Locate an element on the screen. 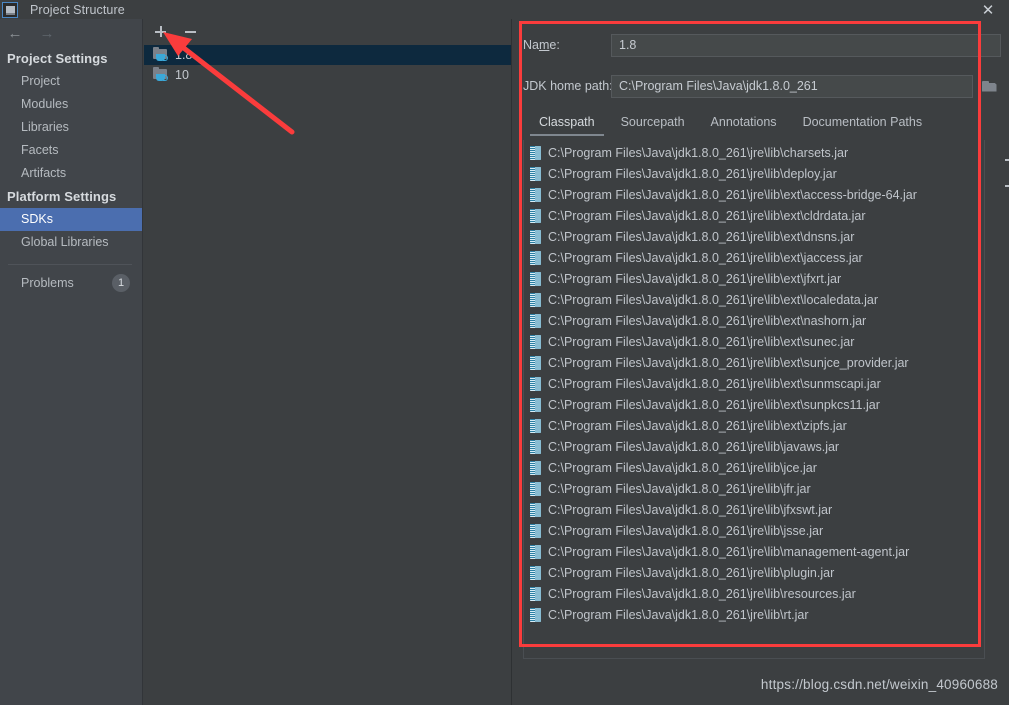 The width and height of the screenshot is (1009, 705). tab-documentation-paths: Documentation Paths is located at coordinates (863, 125).